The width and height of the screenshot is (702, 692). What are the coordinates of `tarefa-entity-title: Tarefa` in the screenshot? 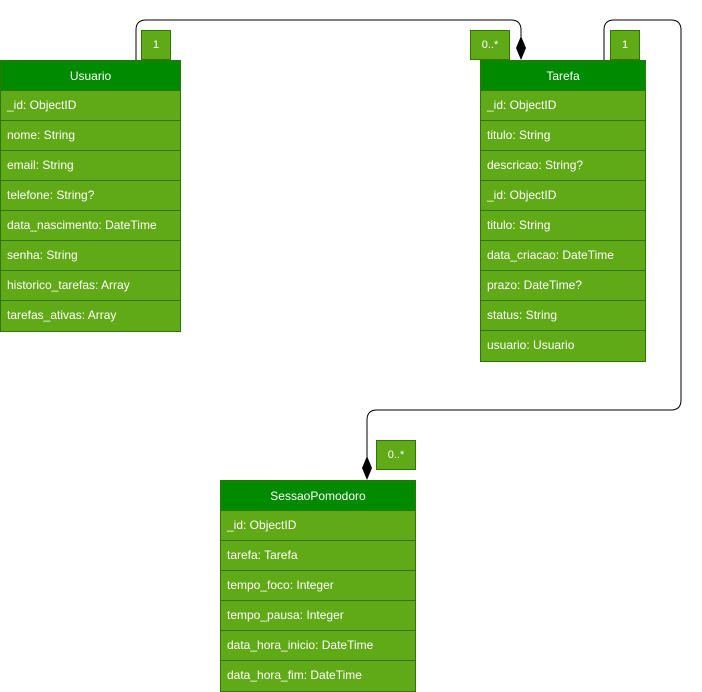 It's located at (563, 76).